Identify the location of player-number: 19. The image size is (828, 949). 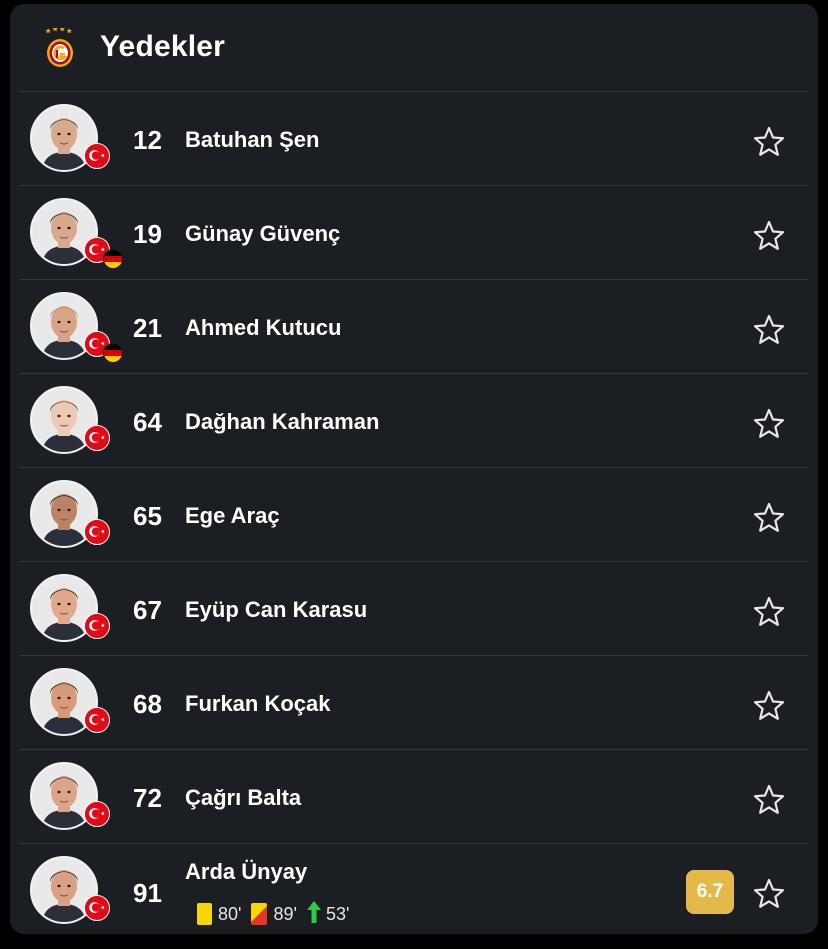
(147, 234).